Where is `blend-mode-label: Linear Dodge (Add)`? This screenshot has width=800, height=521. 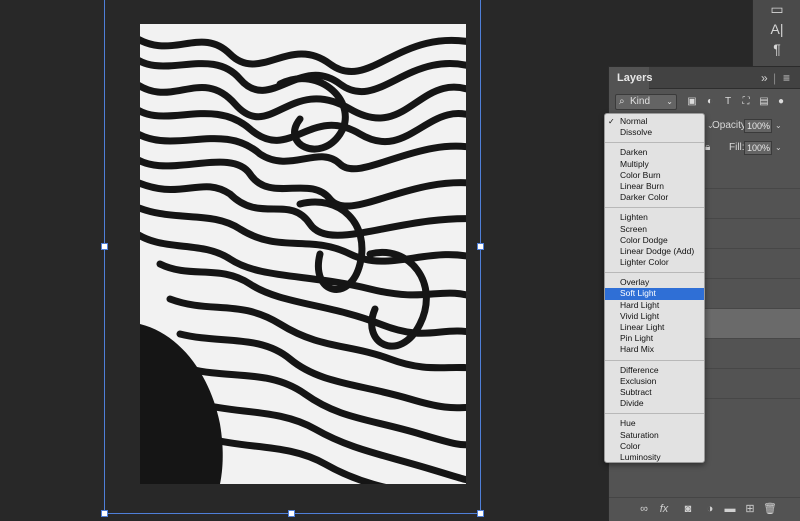
blend-mode-label: Linear Dodge (Add) is located at coordinates (657, 250).